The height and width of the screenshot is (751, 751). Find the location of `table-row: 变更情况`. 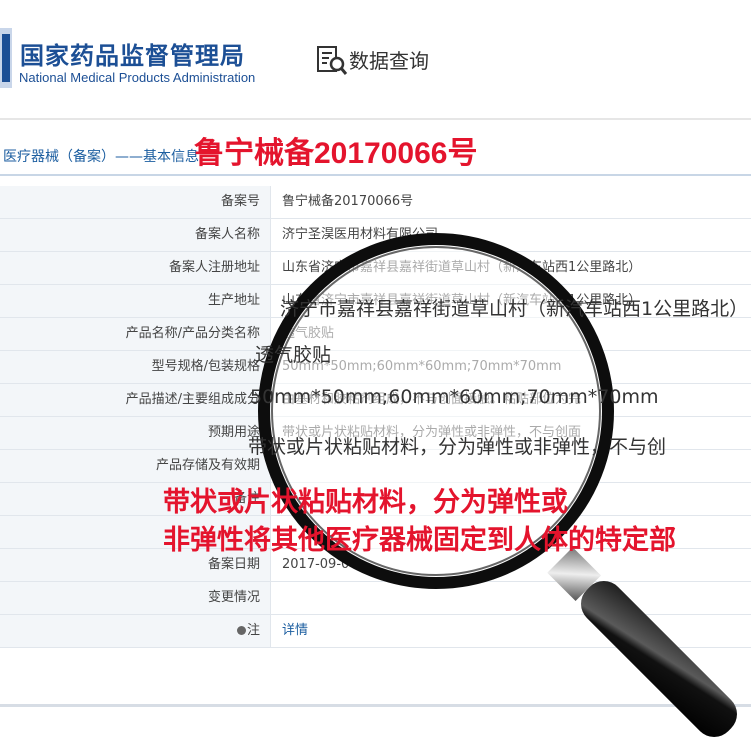

table-row: 变更情况 is located at coordinates (375, 598).